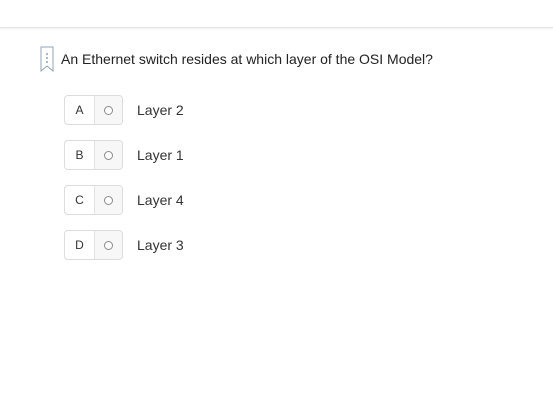 The width and height of the screenshot is (553, 407). I want to click on option-b: B Layer 1, so click(124, 155).